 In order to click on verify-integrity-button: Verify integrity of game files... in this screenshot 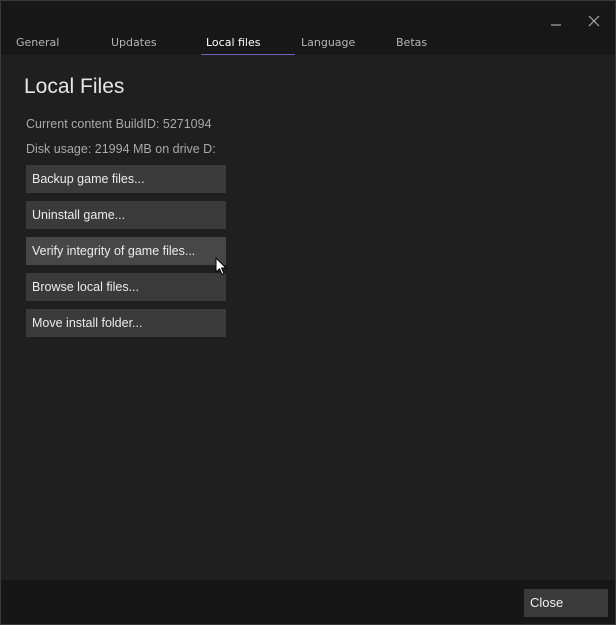, I will do `click(126, 251)`.